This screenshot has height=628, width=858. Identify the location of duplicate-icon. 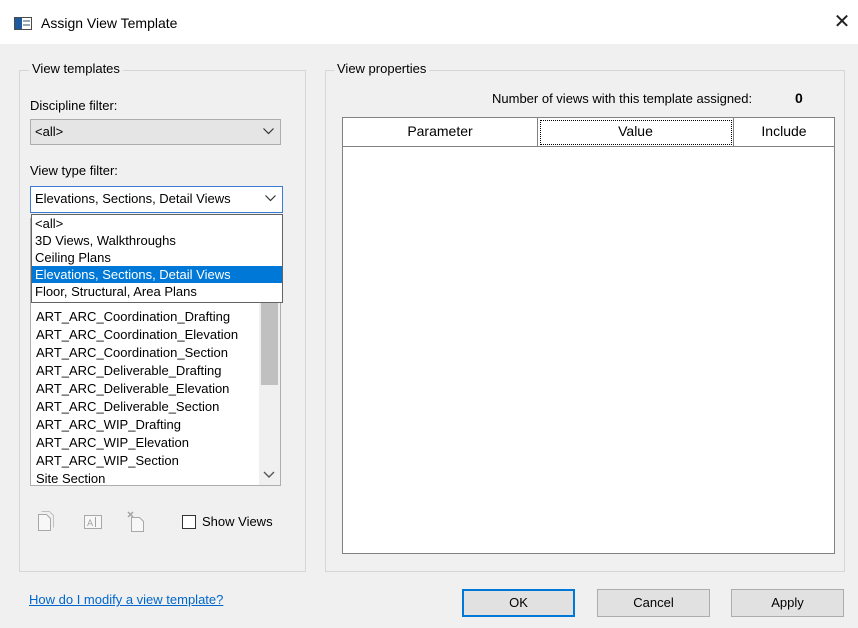
(46, 522).